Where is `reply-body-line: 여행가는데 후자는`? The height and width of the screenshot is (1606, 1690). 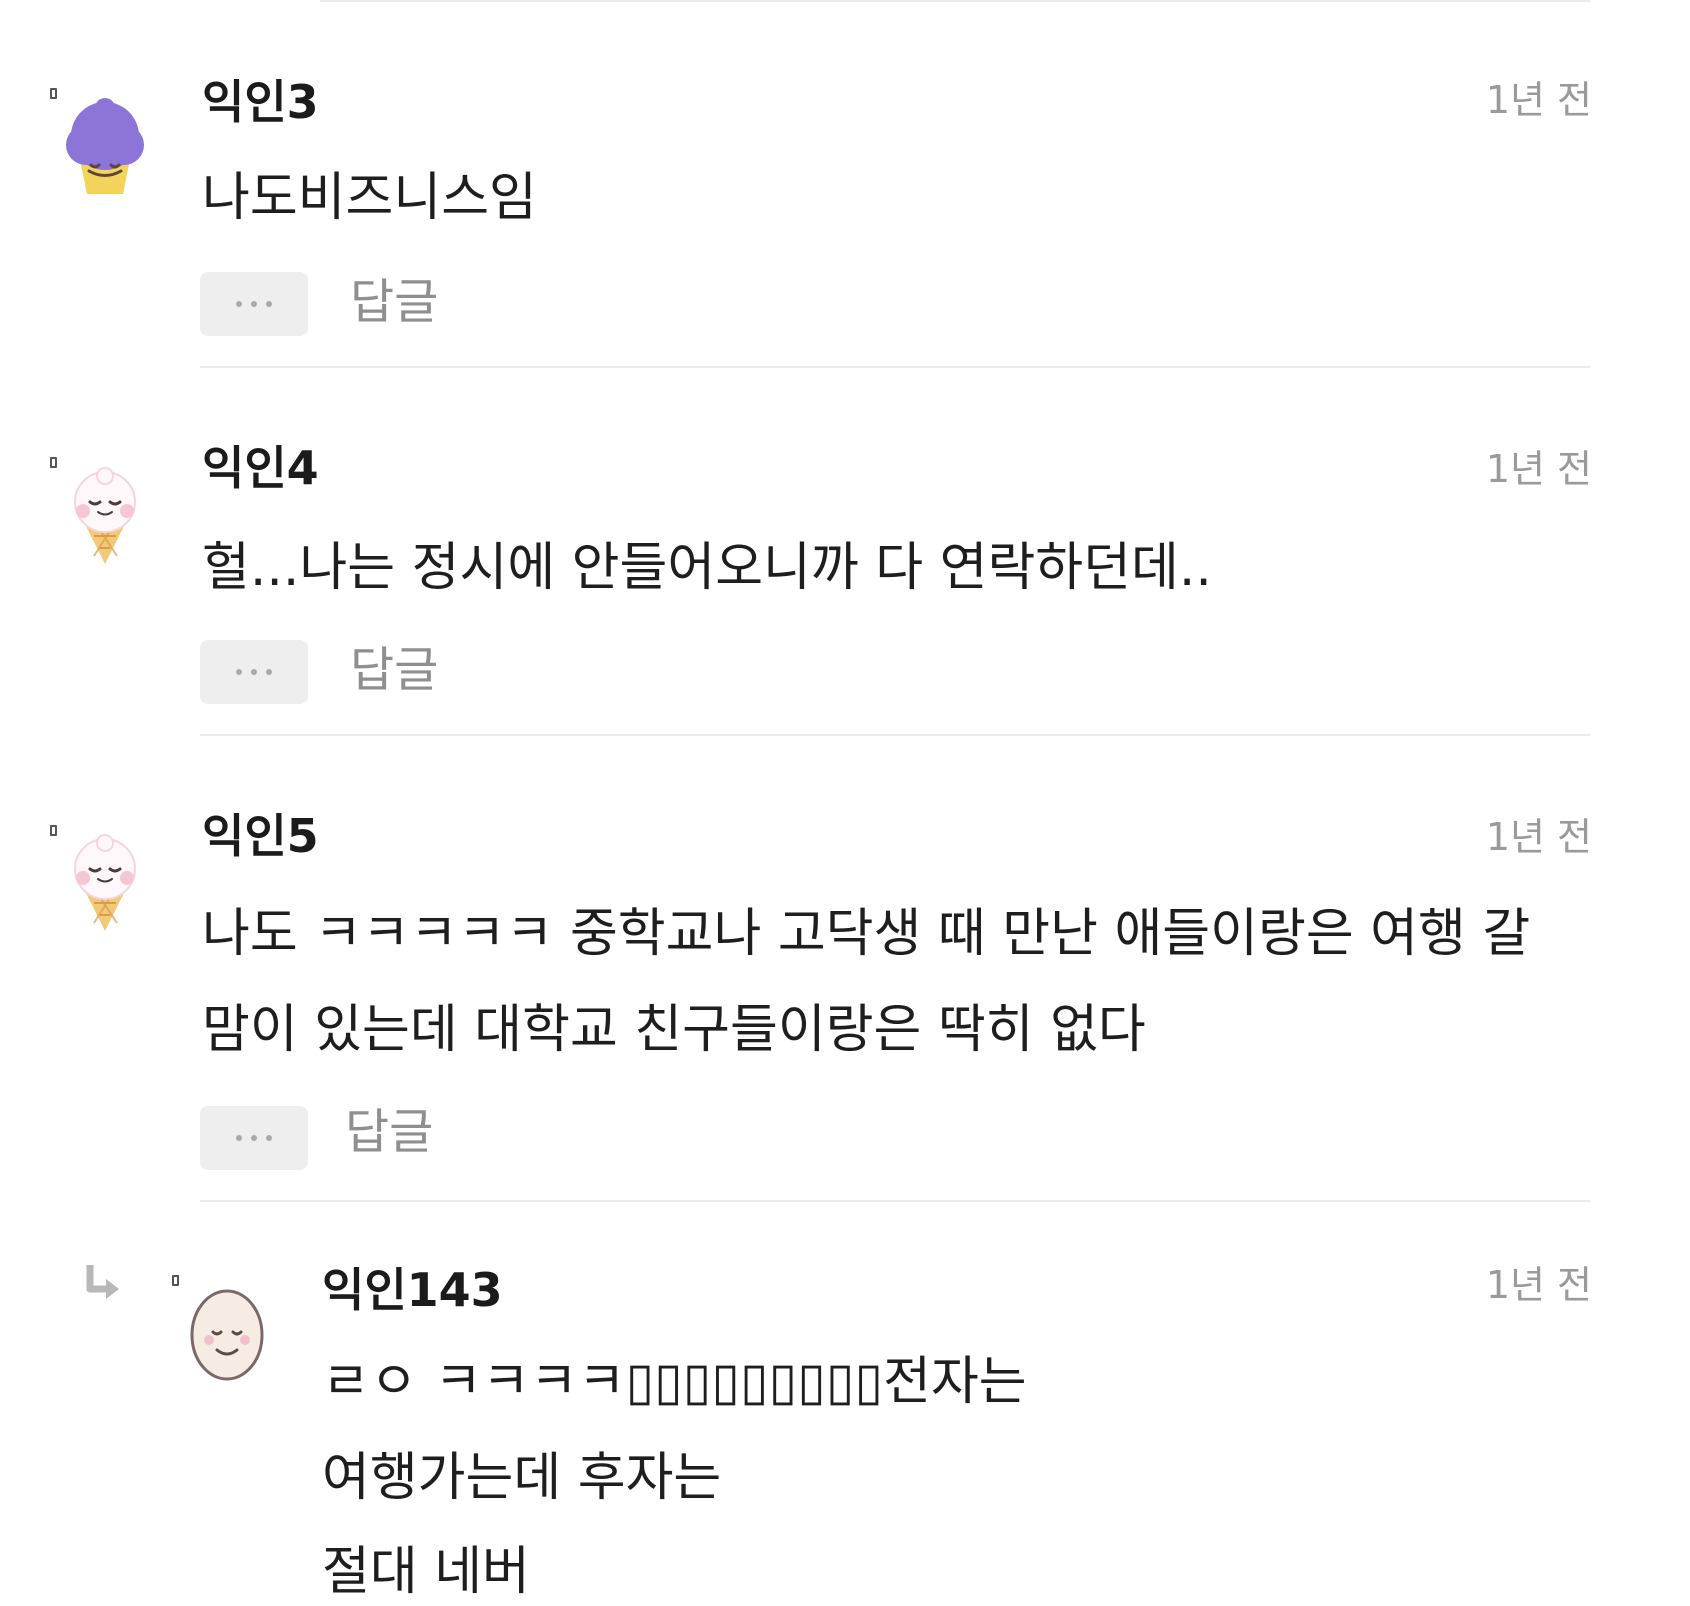
reply-body-line: 여행가는데 후자는 is located at coordinates (522, 1478).